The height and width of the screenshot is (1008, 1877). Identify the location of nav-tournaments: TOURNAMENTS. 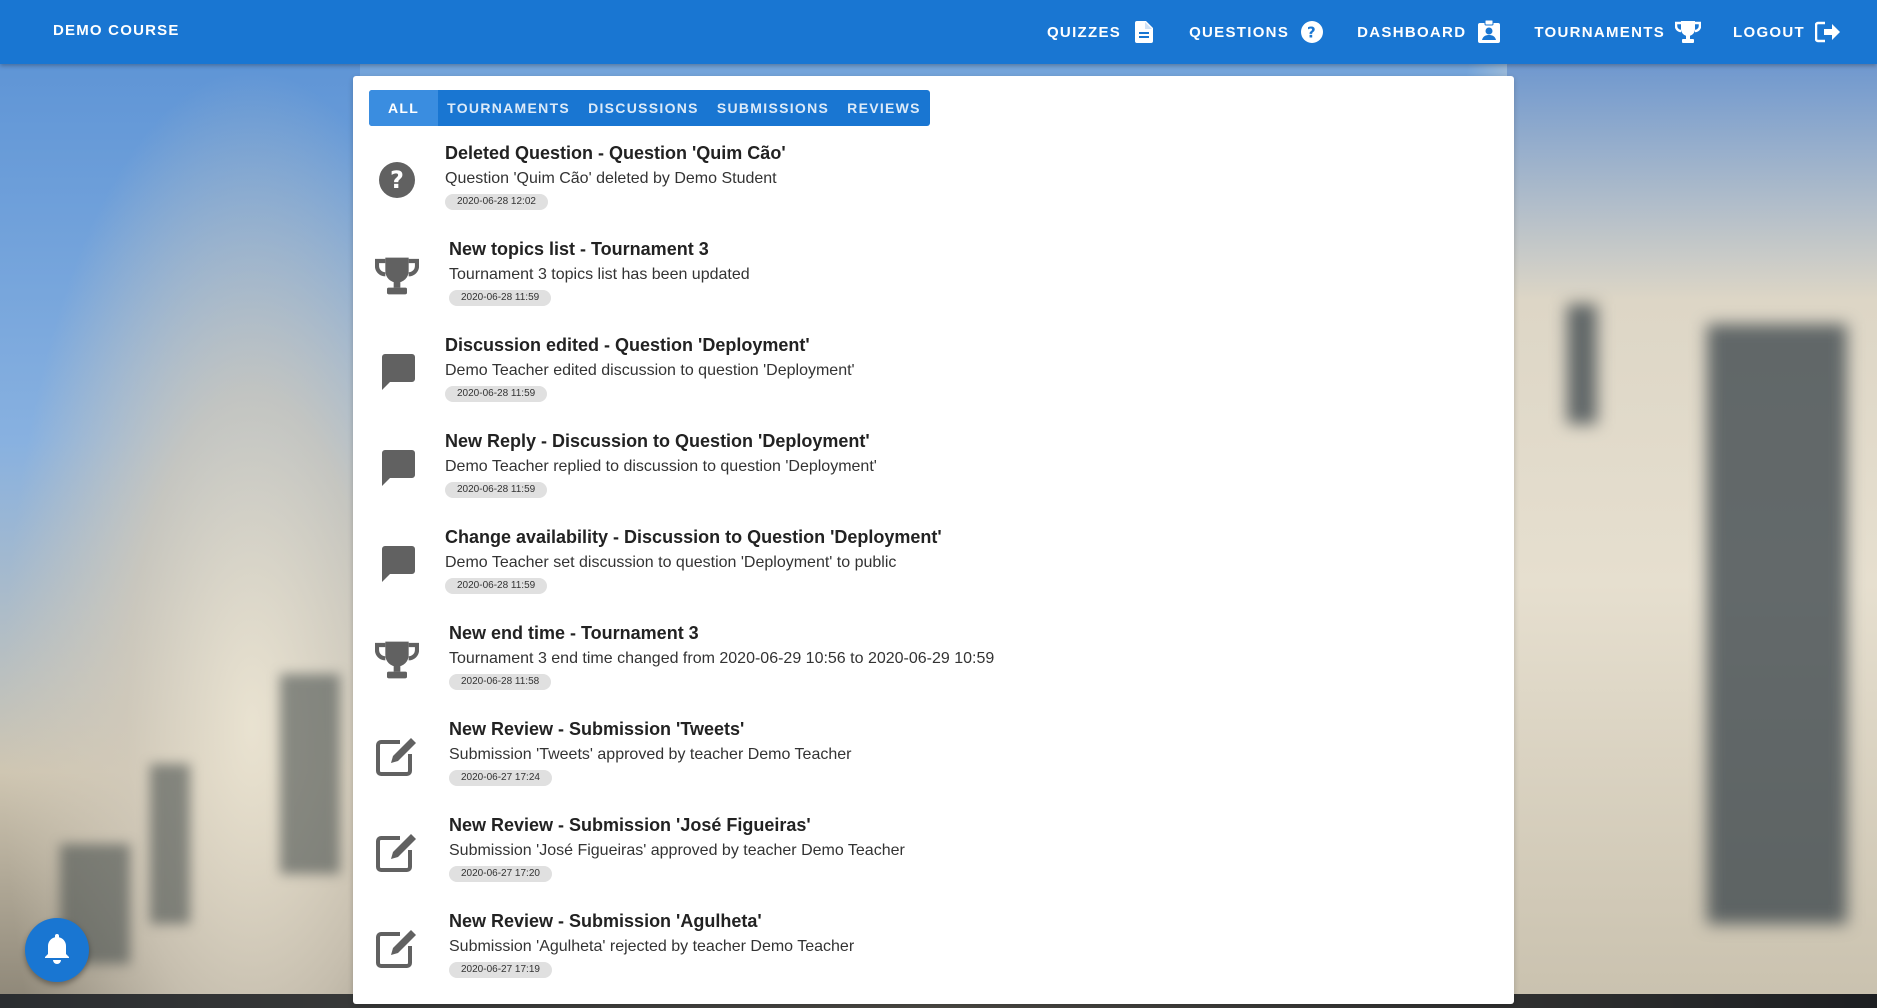
(1618, 32).